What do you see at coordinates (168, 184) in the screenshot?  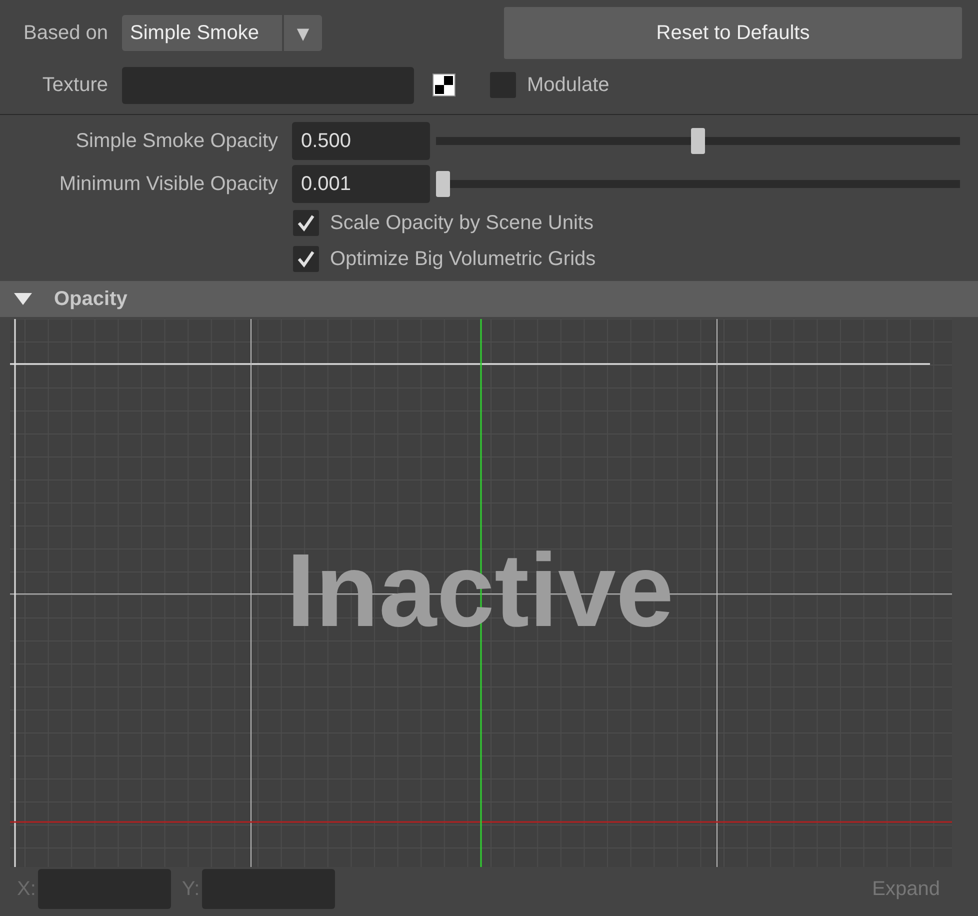 I see `field-label: Minimum Visible Opacity` at bounding box center [168, 184].